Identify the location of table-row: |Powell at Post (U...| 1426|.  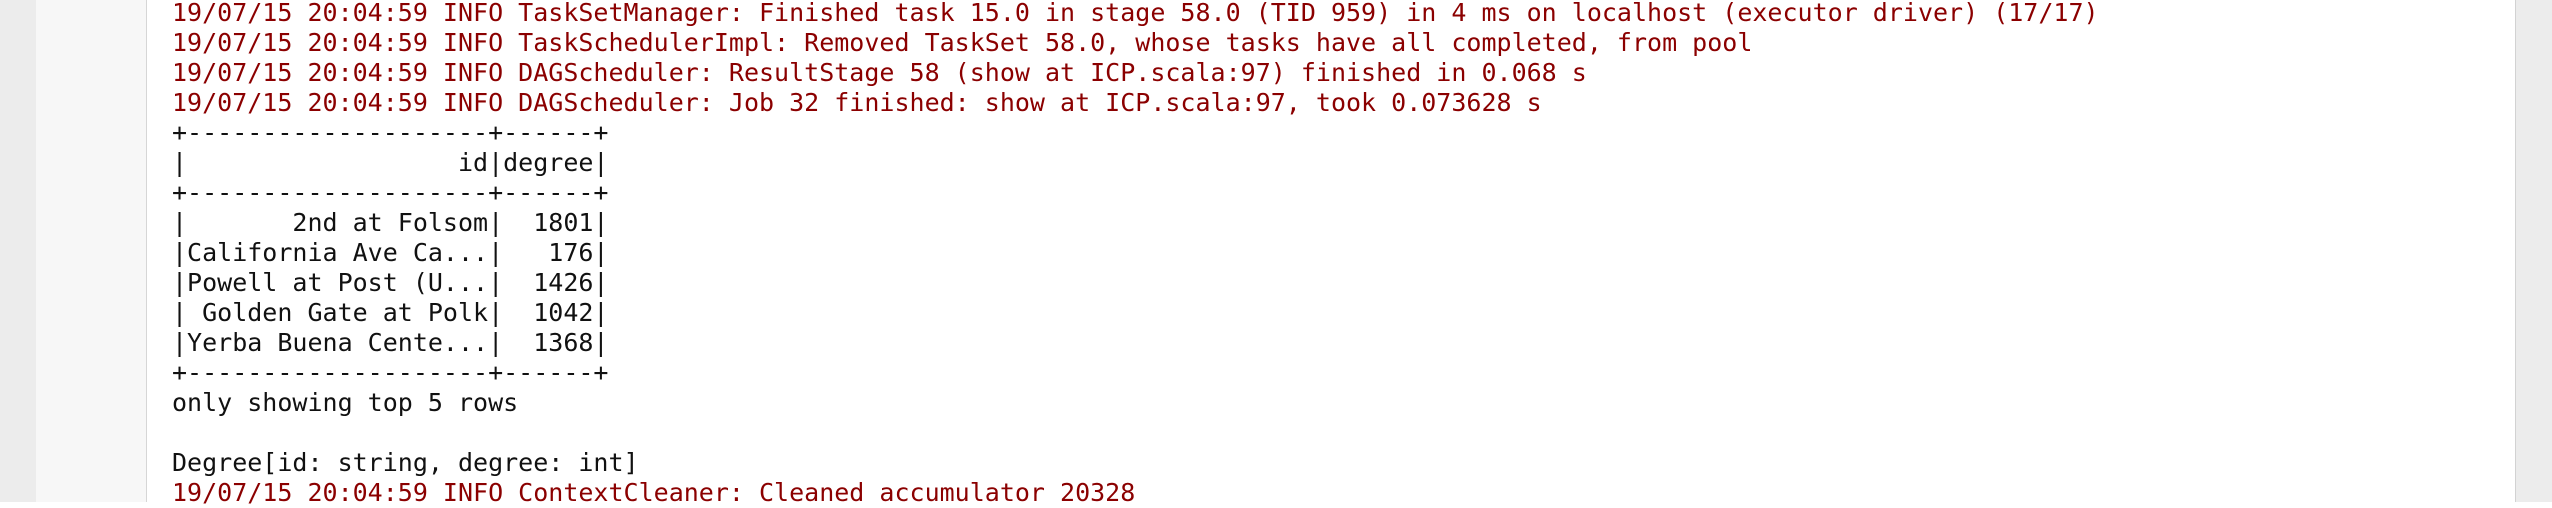
(390, 282).